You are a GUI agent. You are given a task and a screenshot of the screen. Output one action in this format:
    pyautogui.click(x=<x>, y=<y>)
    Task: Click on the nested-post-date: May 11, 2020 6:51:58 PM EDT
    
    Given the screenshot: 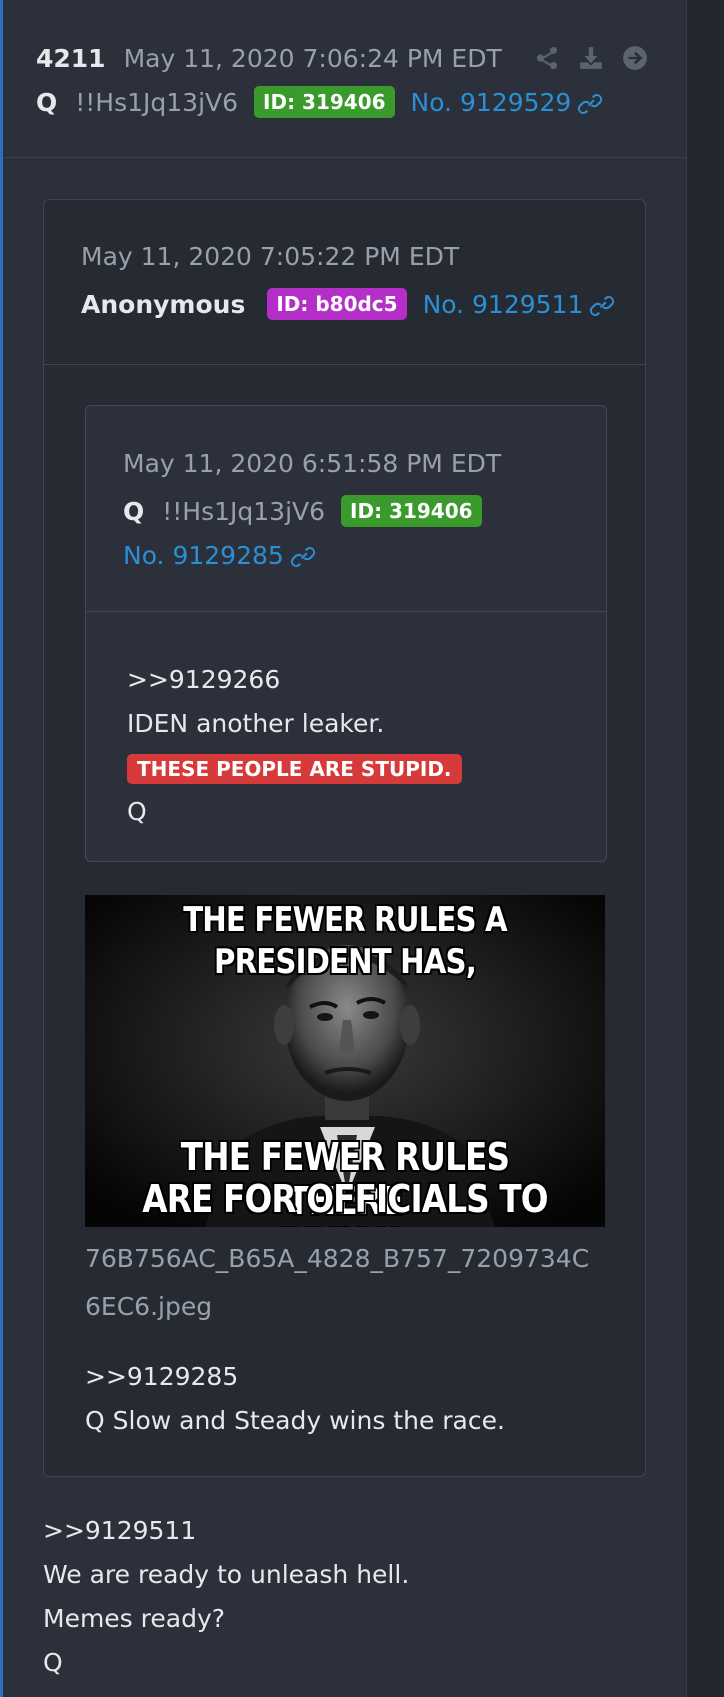 What is the action you would take?
    pyautogui.click(x=312, y=463)
    